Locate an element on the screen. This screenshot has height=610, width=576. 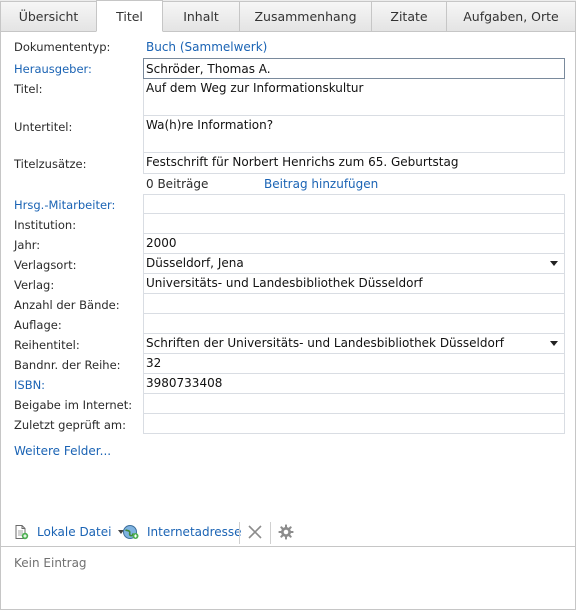
tab-label: Inhalt is located at coordinates (201, 16).